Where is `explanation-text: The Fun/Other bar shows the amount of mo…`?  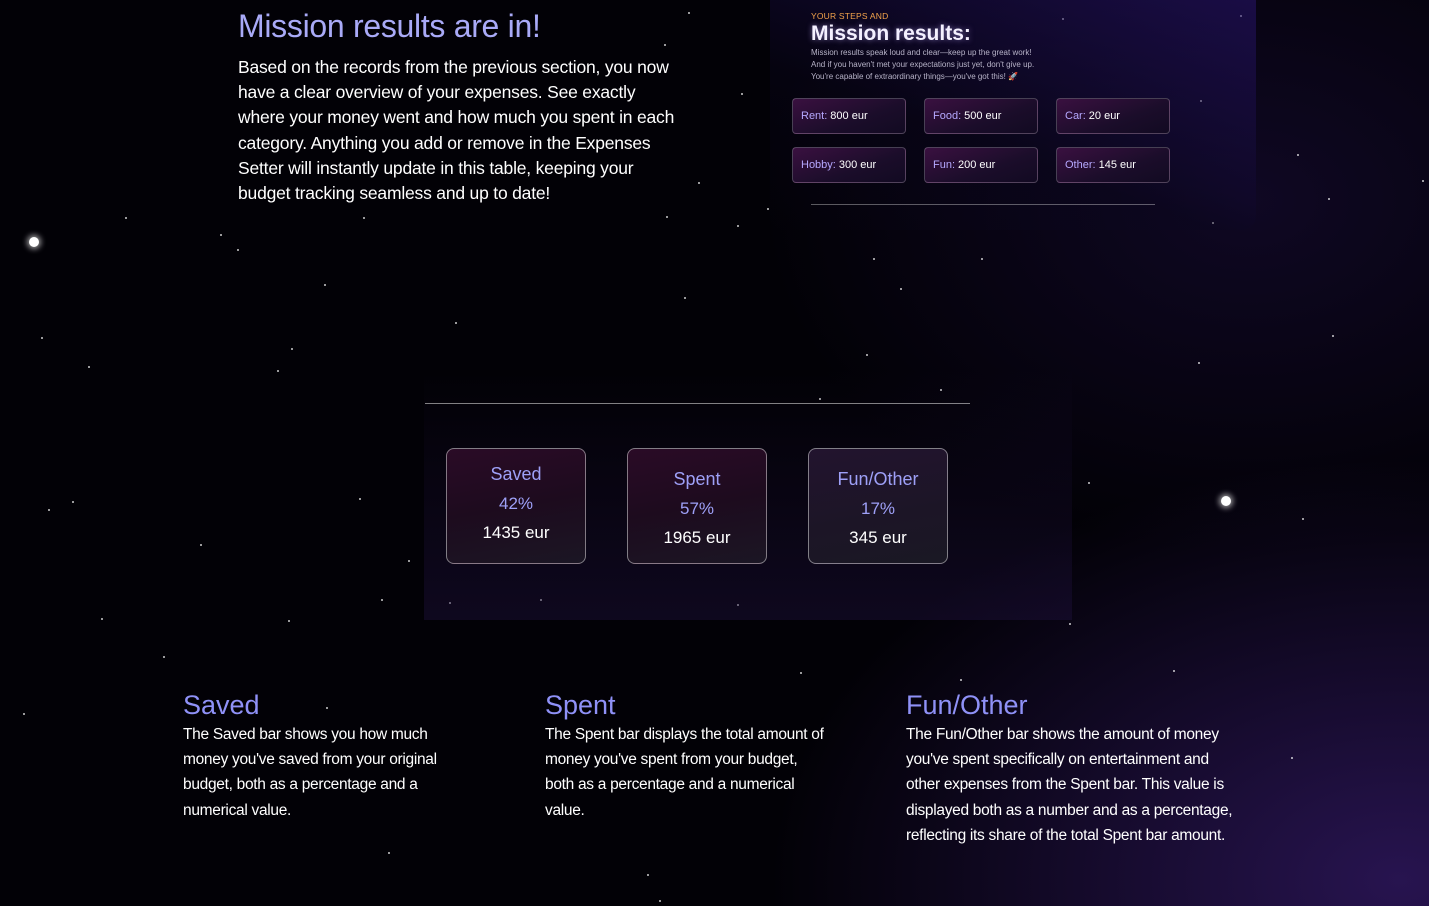
explanation-text: The Fun/Other bar shows the amount of mo… is located at coordinates (1069, 785).